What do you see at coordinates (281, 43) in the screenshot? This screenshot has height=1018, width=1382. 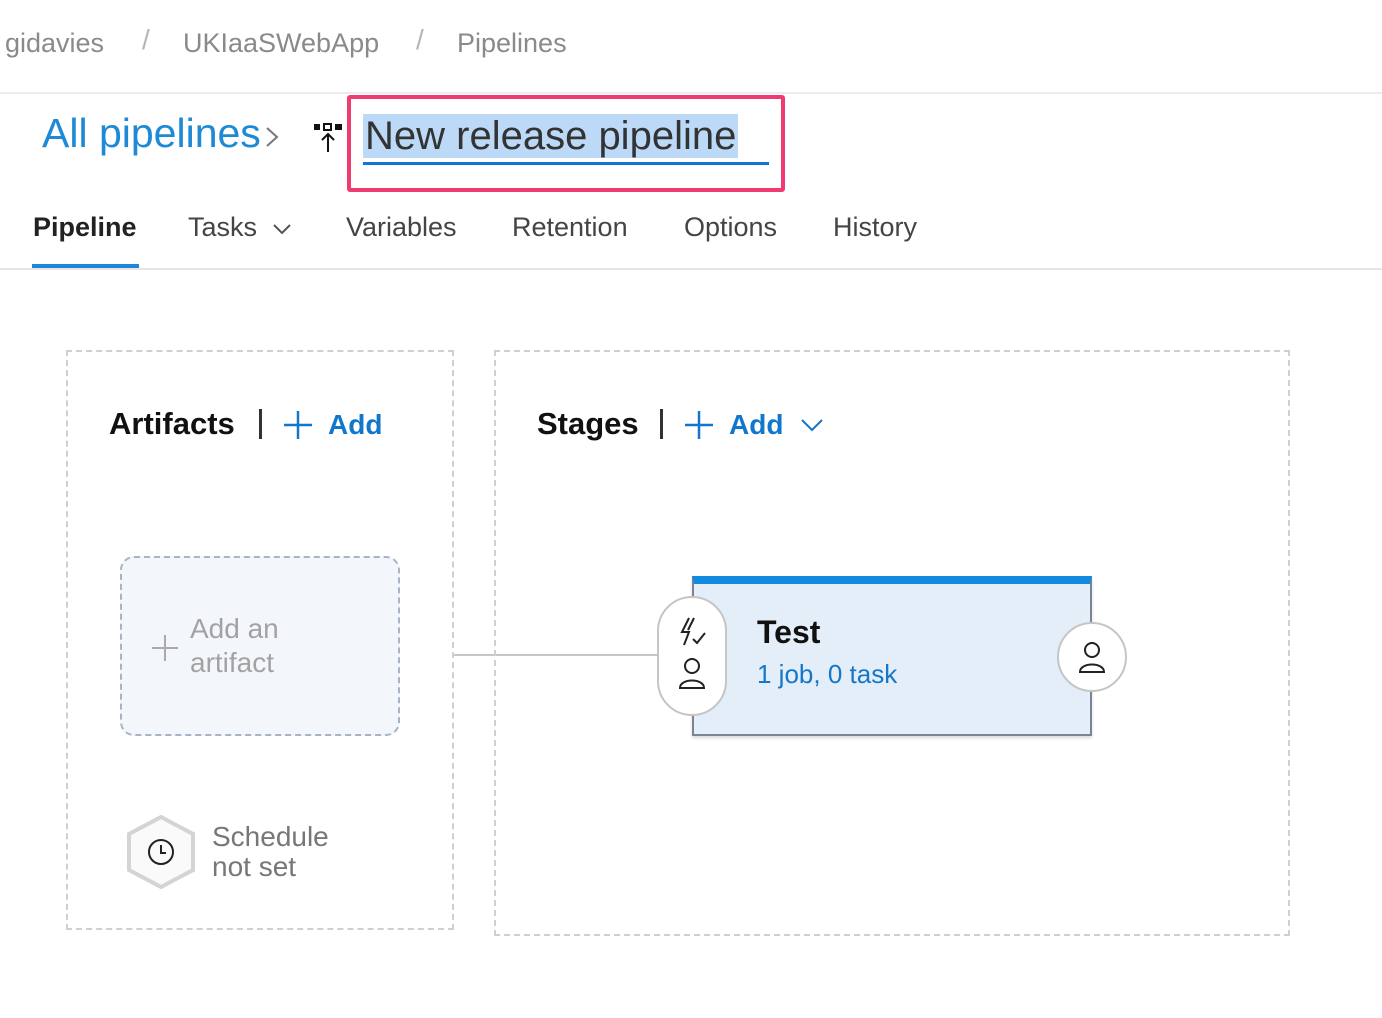 I see `breadcrumb-item-project: UKIaaSWebApp` at bounding box center [281, 43].